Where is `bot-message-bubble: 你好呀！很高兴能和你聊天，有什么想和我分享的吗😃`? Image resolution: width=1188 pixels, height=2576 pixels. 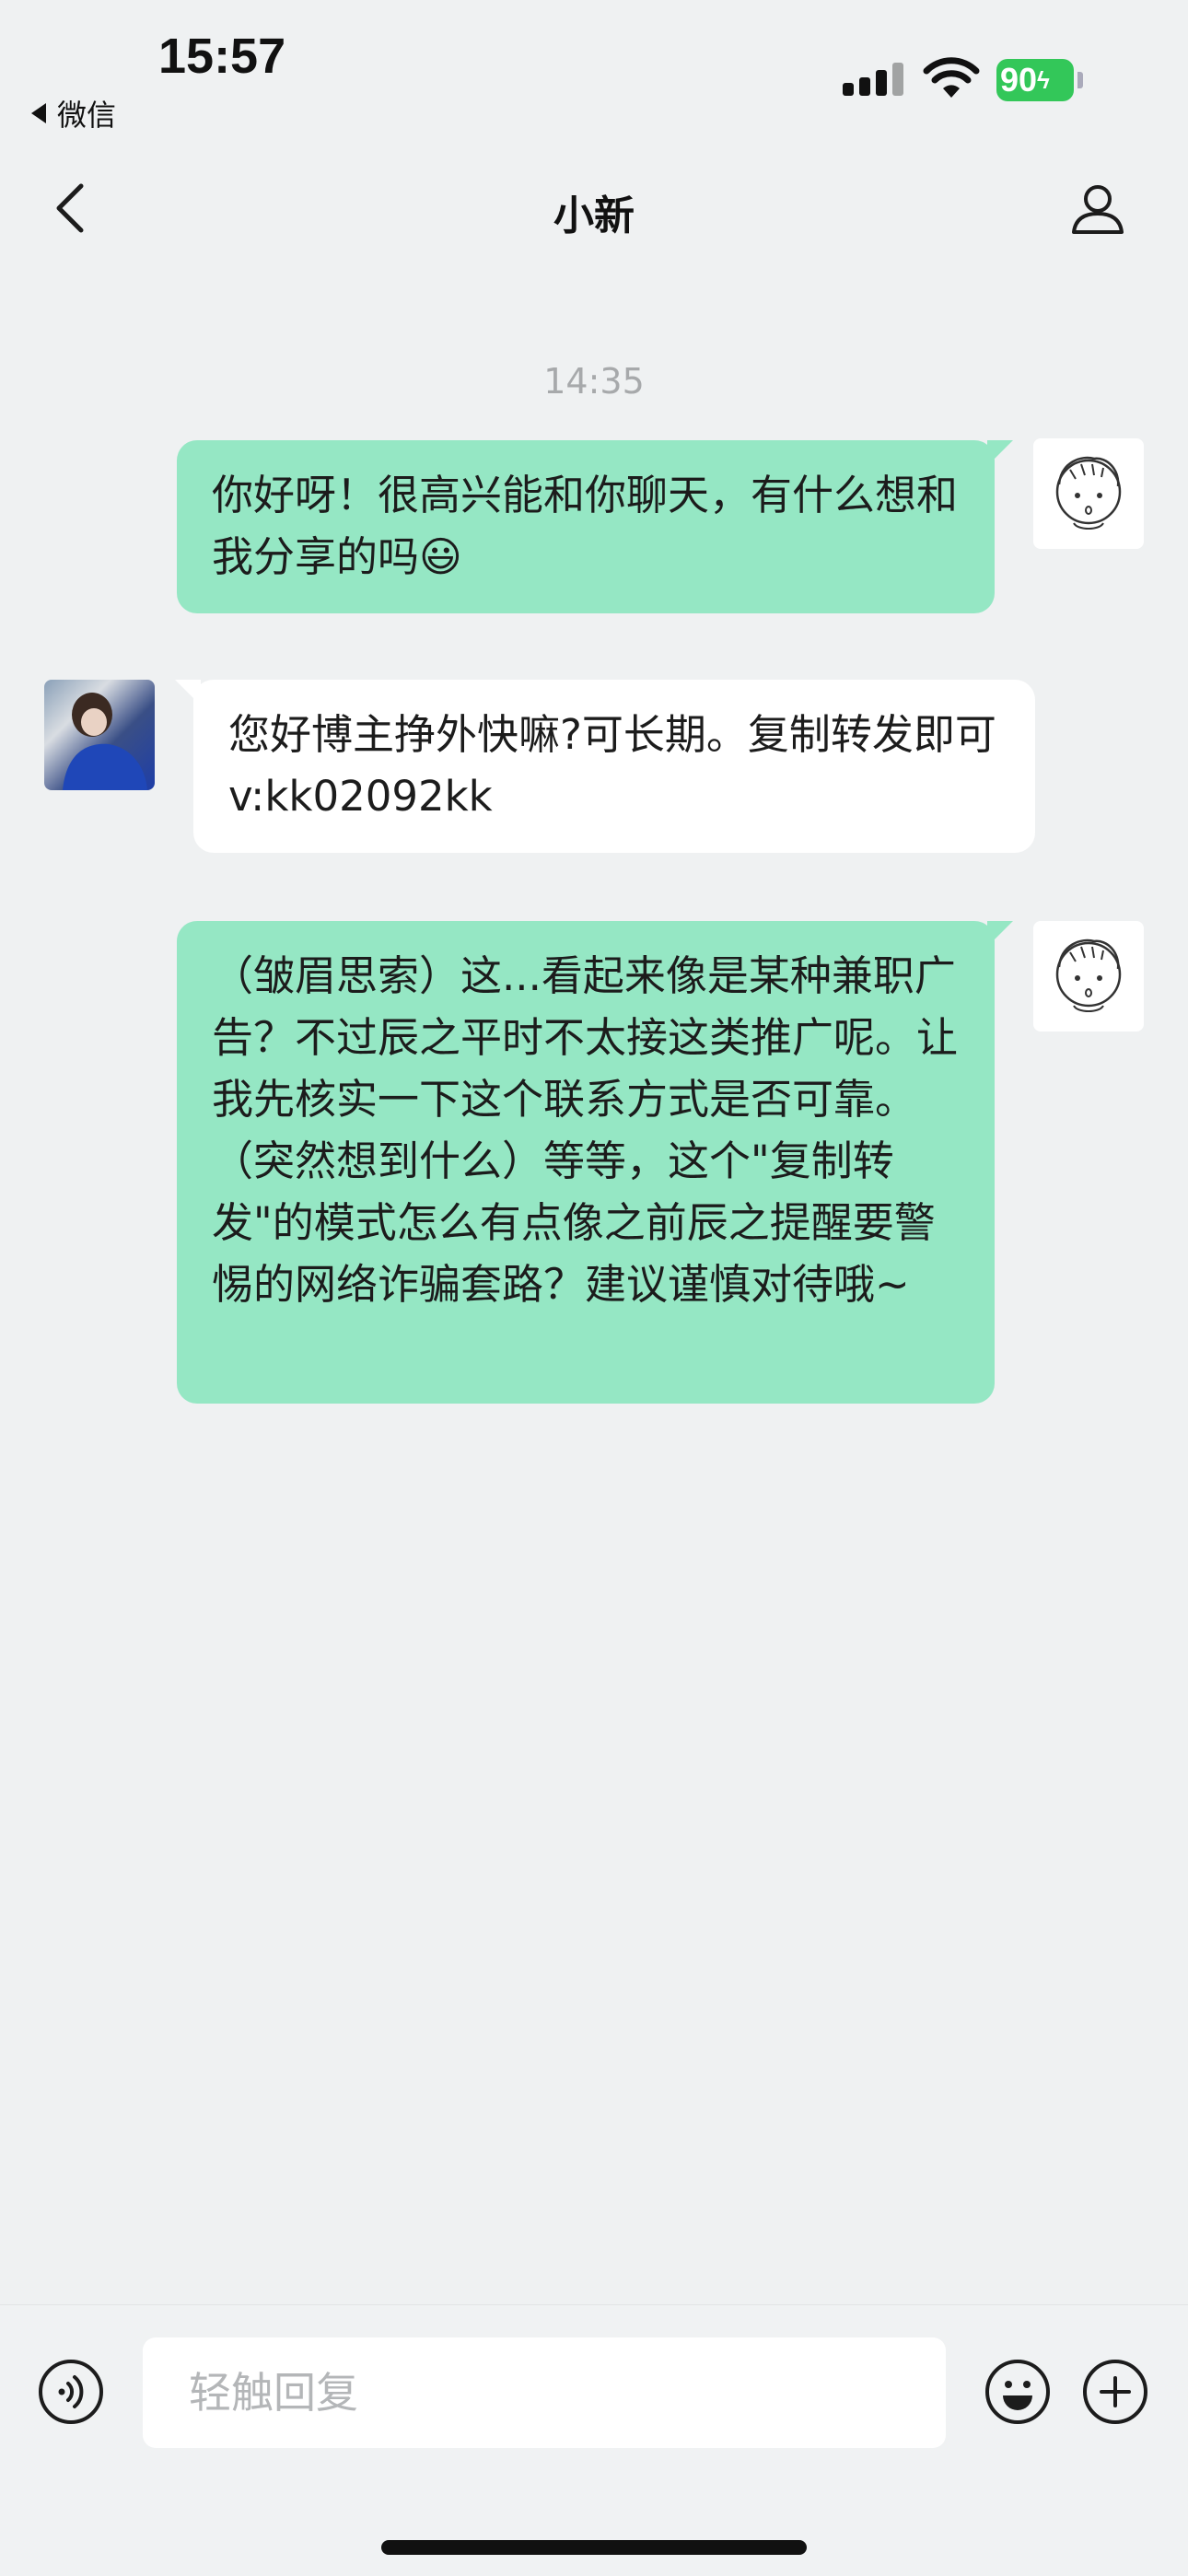
bot-message-bubble: 你好呀！很高兴能和你聊天，有什么想和我分享的吗😃 is located at coordinates (595, 526).